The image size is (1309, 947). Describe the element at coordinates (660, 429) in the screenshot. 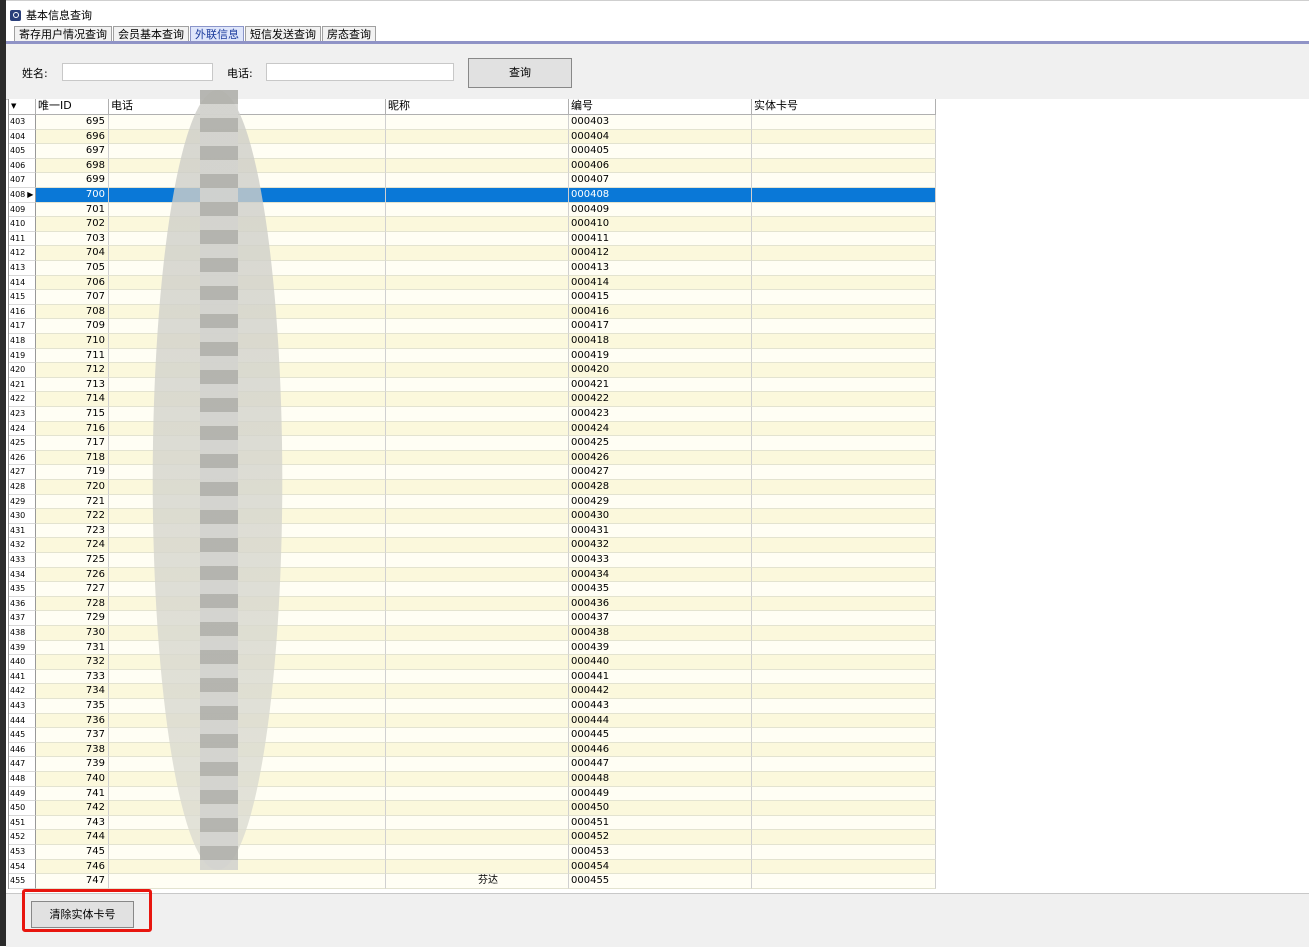

I see `cell-number: 000424` at that location.